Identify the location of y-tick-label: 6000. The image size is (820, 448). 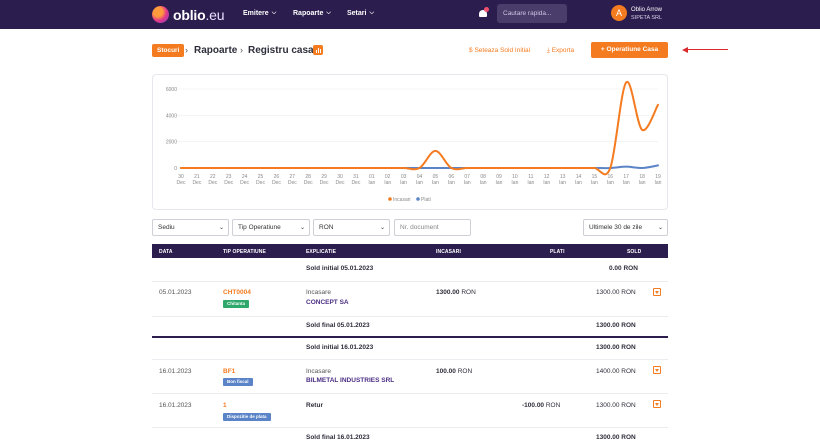
(171, 90).